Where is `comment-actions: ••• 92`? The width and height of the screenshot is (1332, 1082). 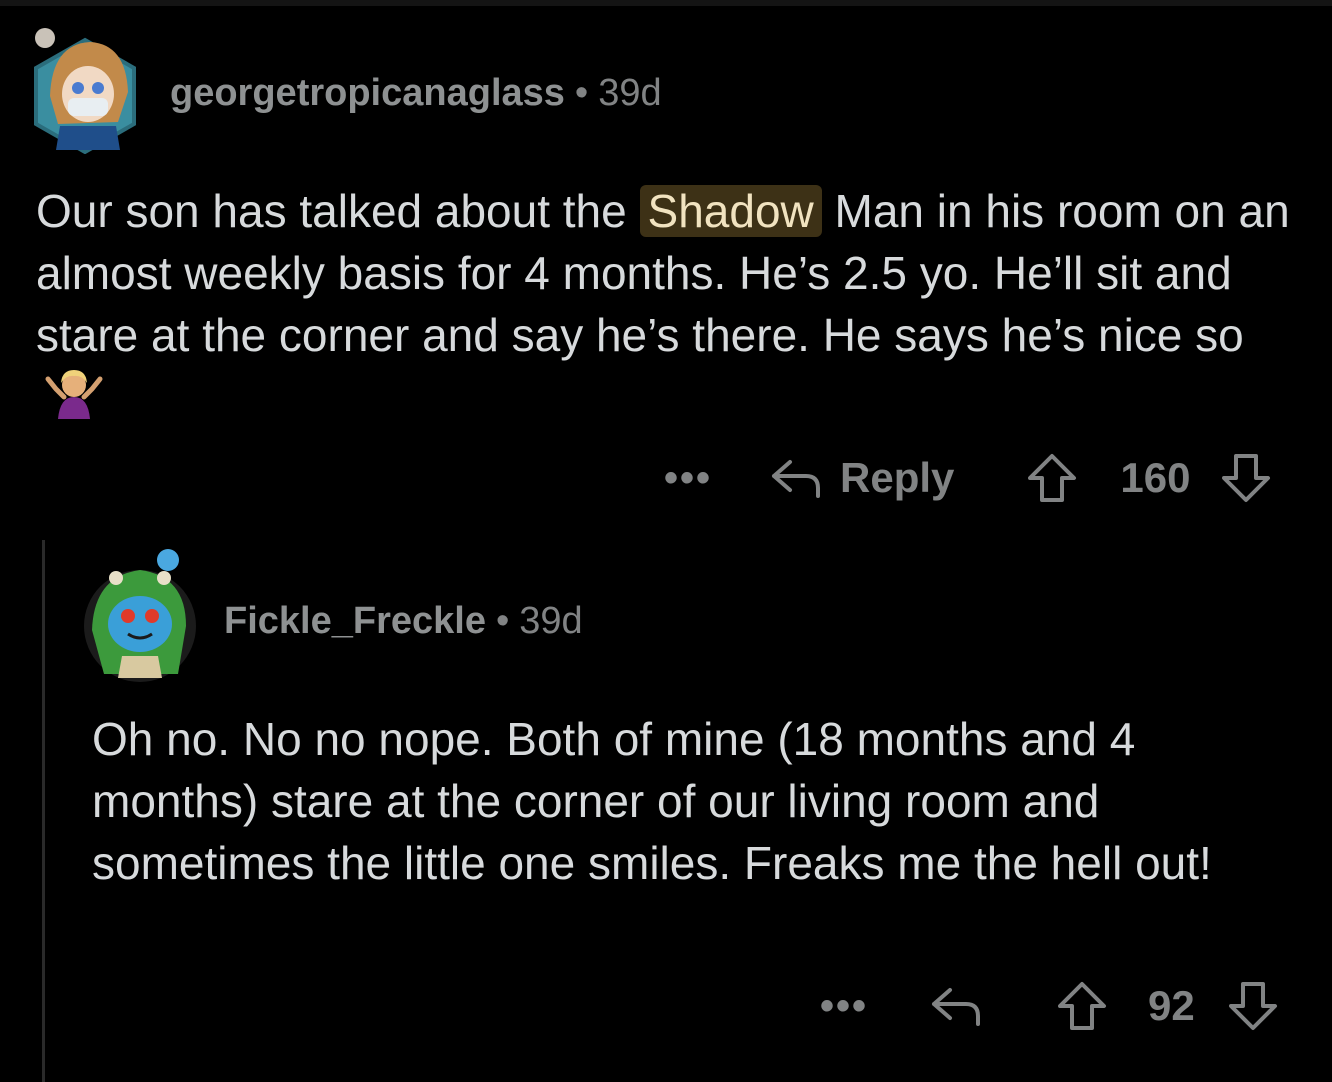 comment-actions: ••• 92 is located at coordinates (1057, 1006).